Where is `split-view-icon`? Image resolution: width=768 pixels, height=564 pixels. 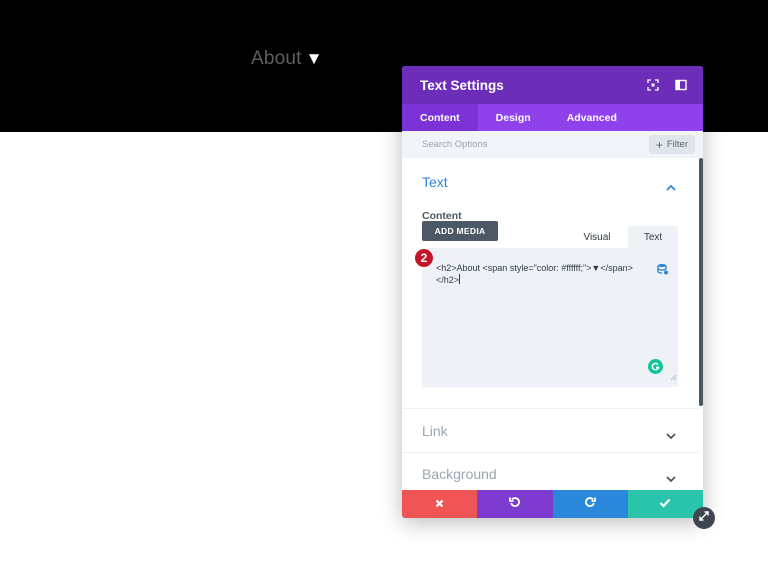 split-view-icon is located at coordinates (681, 85).